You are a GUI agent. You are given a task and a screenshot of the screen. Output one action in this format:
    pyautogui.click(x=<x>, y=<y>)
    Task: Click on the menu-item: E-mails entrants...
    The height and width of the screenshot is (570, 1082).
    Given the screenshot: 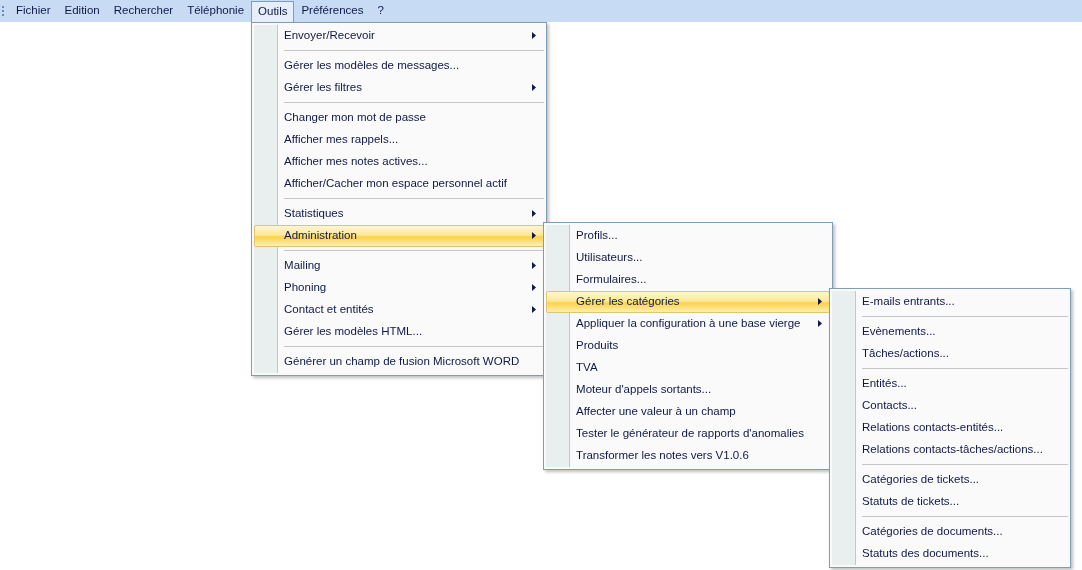 What is the action you would take?
    pyautogui.click(x=950, y=301)
    